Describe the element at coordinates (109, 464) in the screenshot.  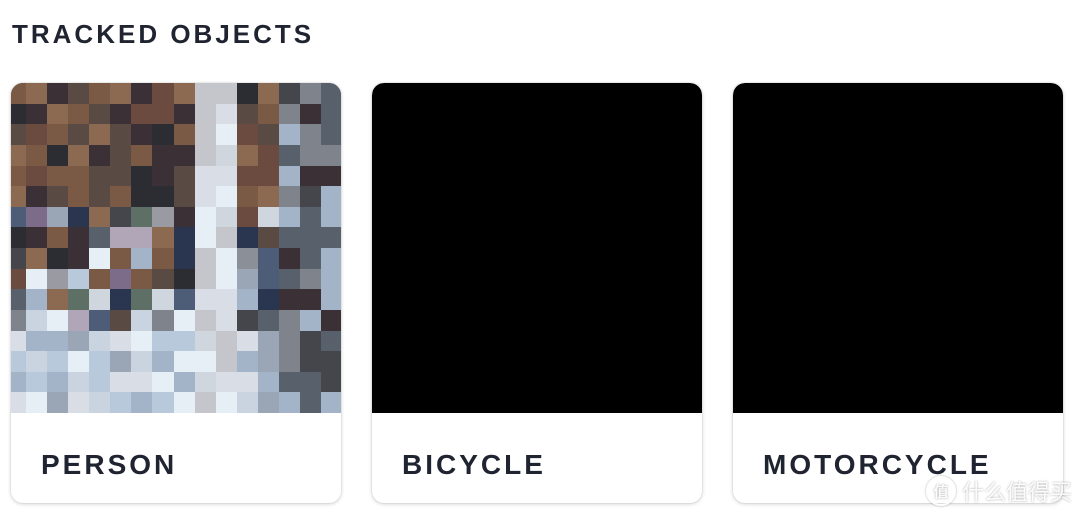
I see `card-label-person: PERSON` at that location.